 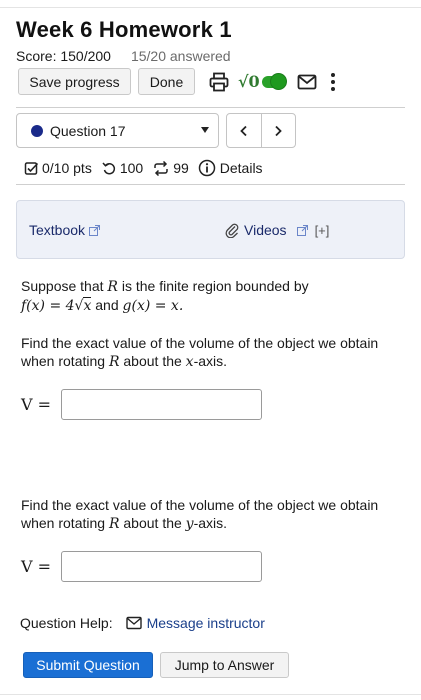 What do you see at coordinates (224, 665) in the screenshot?
I see `jump-to-answer-button: Jump to Answer` at bounding box center [224, 665].